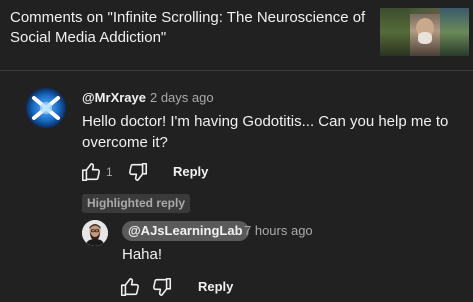 The image size is (473, 302). I want to click on comment-author: @MrXraye, so click(114, 97).